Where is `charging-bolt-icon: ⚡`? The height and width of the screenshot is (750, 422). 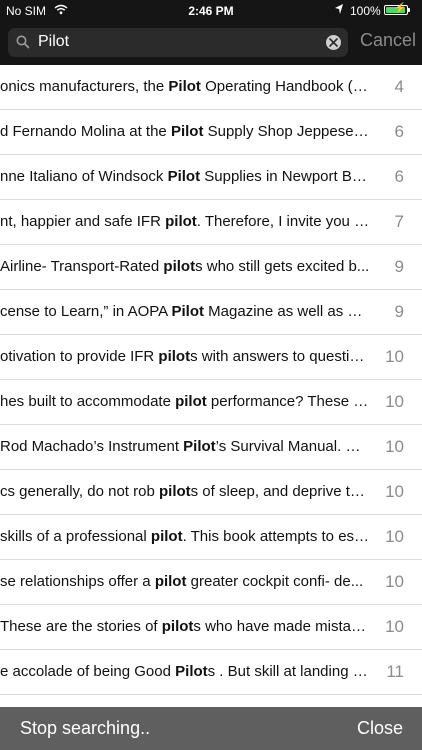 charging-bolt-icon: ⚡ is located at coordinates (400, 8).